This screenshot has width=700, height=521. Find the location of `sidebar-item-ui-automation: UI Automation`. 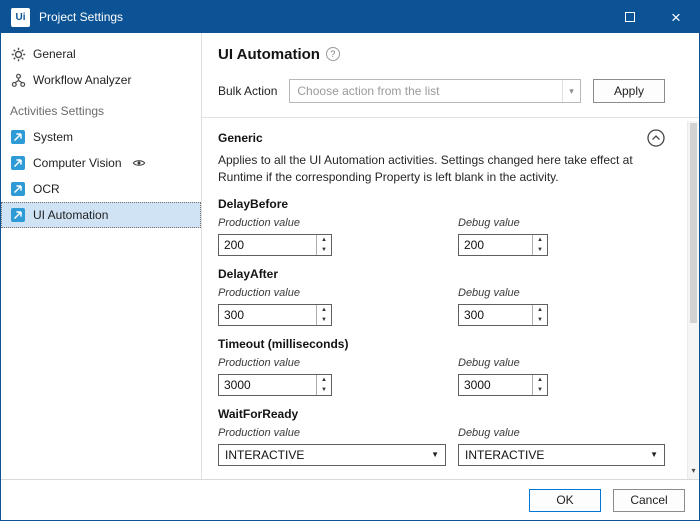

sidebar-item-ui-automation: UI Automation is located at coordinates (101, 215).